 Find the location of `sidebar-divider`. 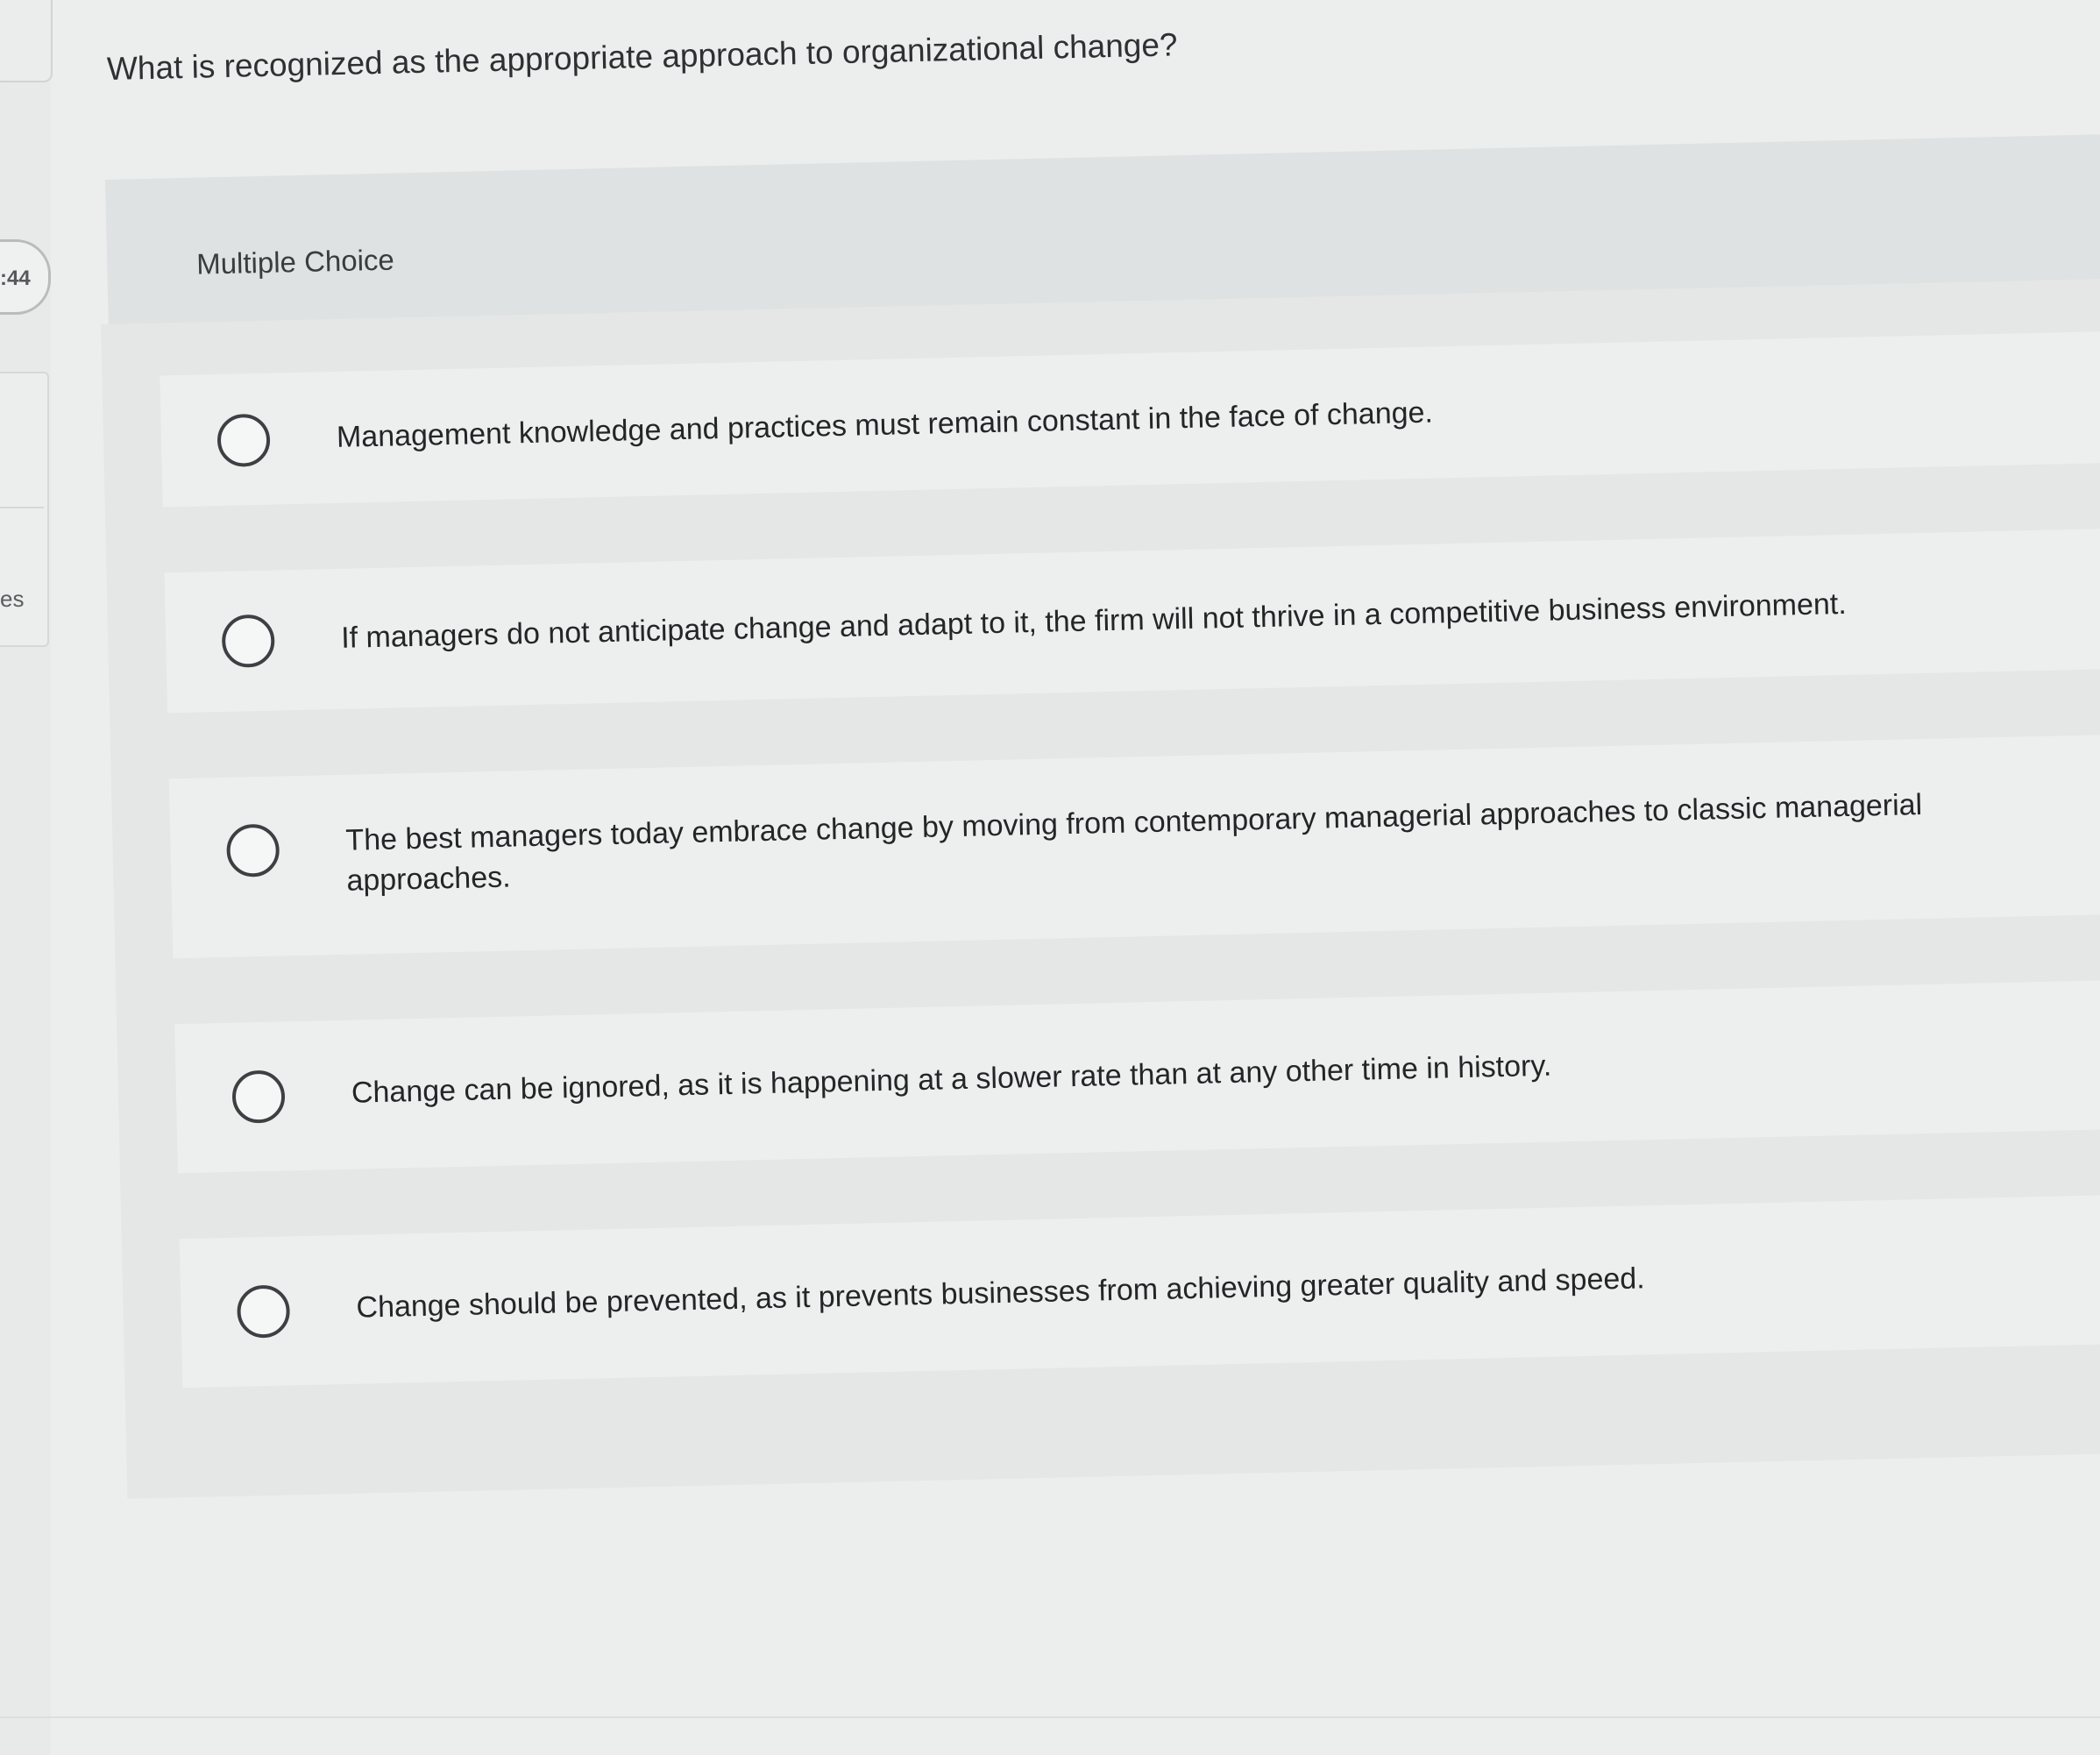

sidebar-divider is located at coordinates (22, 508).